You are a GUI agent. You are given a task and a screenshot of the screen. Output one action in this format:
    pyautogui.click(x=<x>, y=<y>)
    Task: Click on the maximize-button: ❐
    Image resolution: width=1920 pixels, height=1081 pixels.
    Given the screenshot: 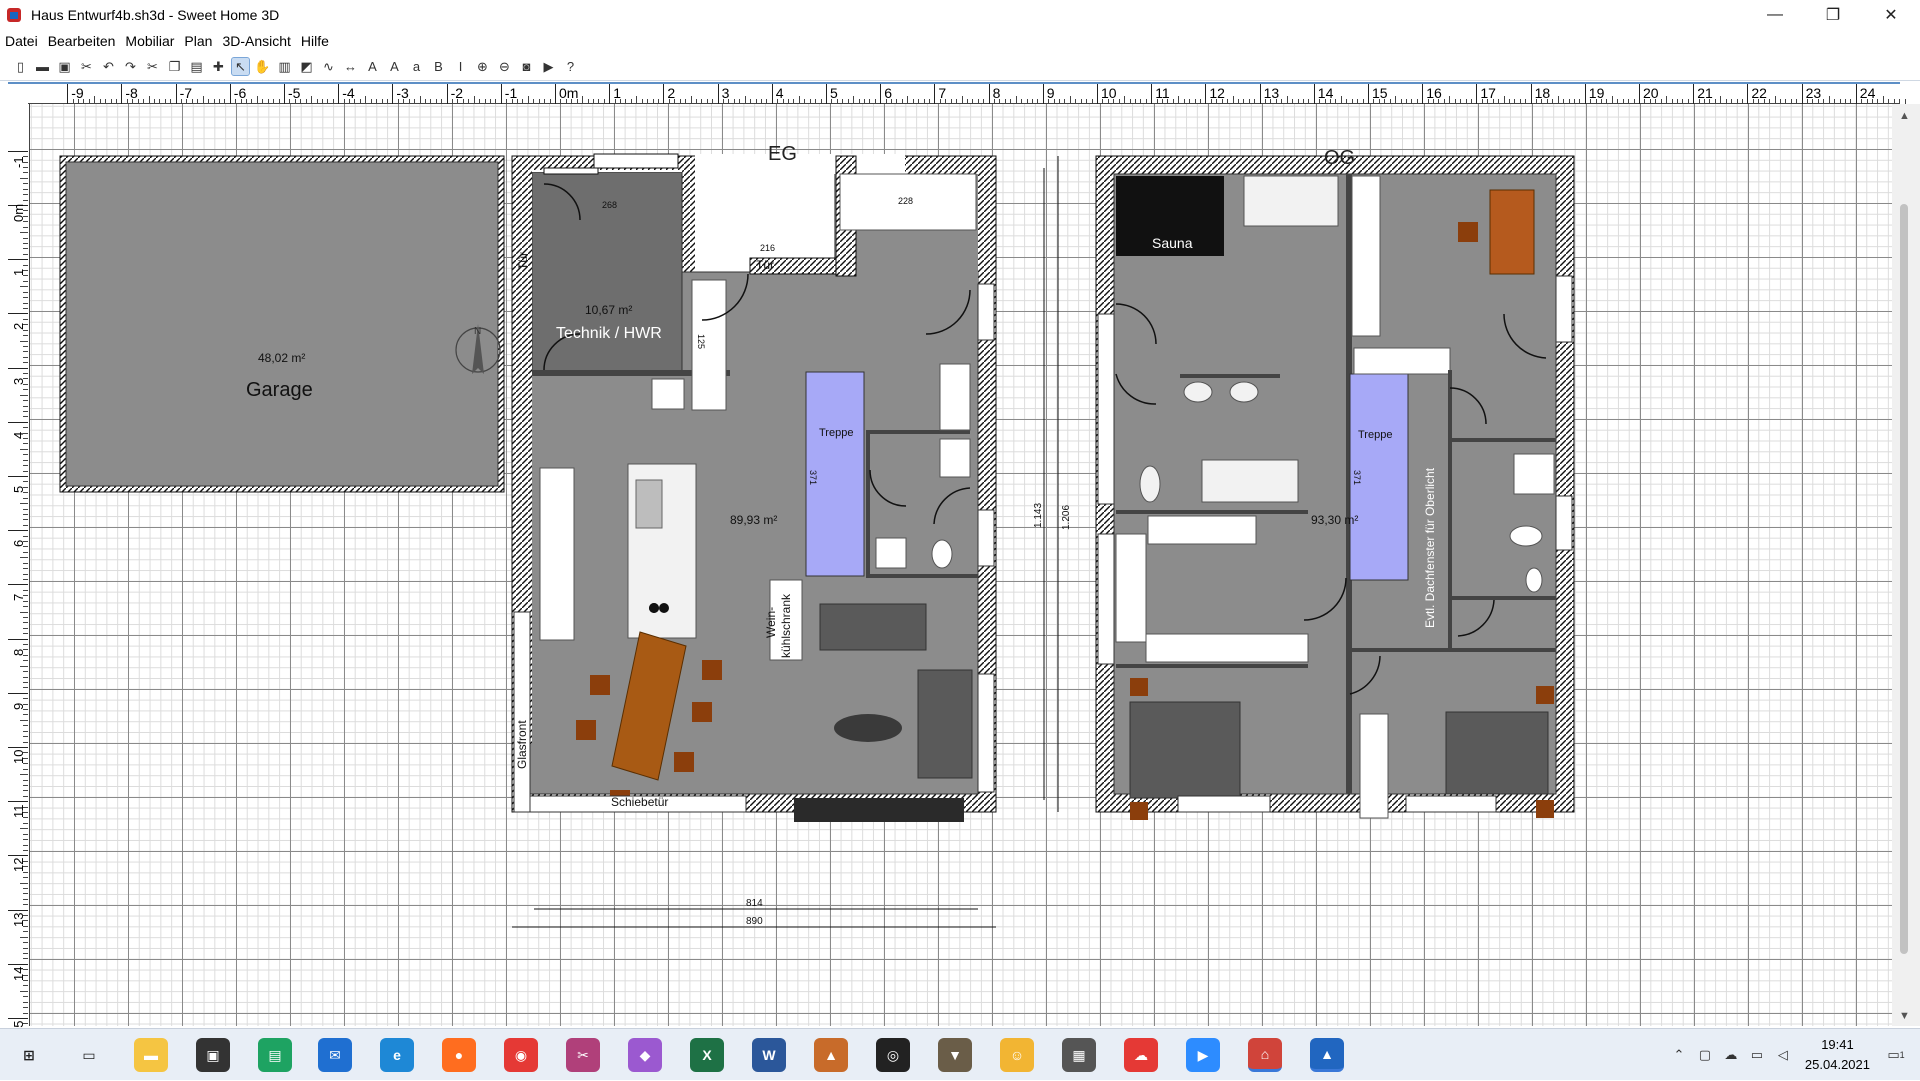 What is the action you would take?
    pyautogui.click(x=1833, y=15)
    